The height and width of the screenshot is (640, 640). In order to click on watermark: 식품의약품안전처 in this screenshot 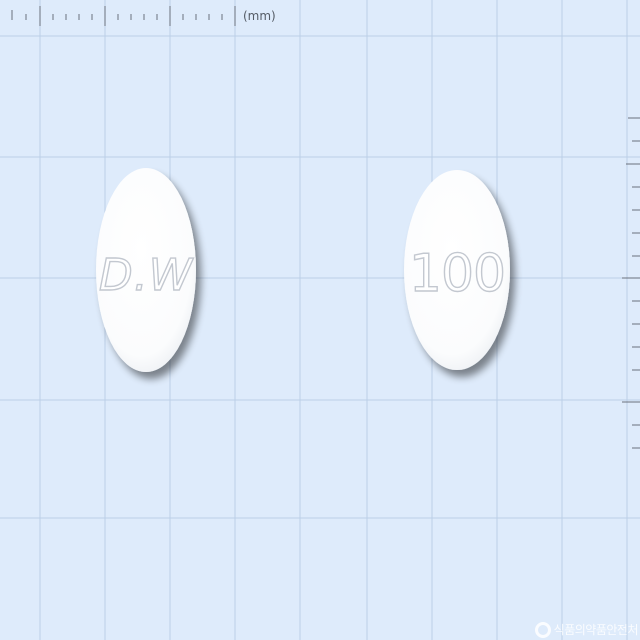, I will do `click(586, 629)`.